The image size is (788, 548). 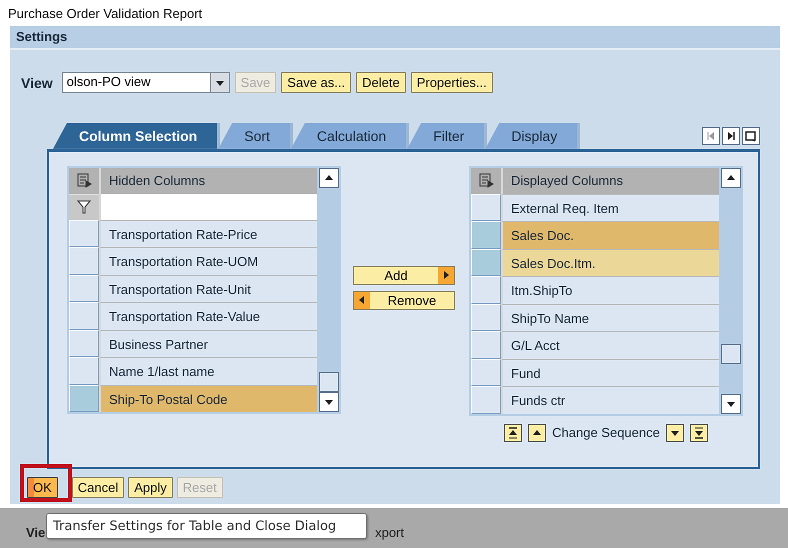 I want to click on window-button, so click(x=751, y=135).